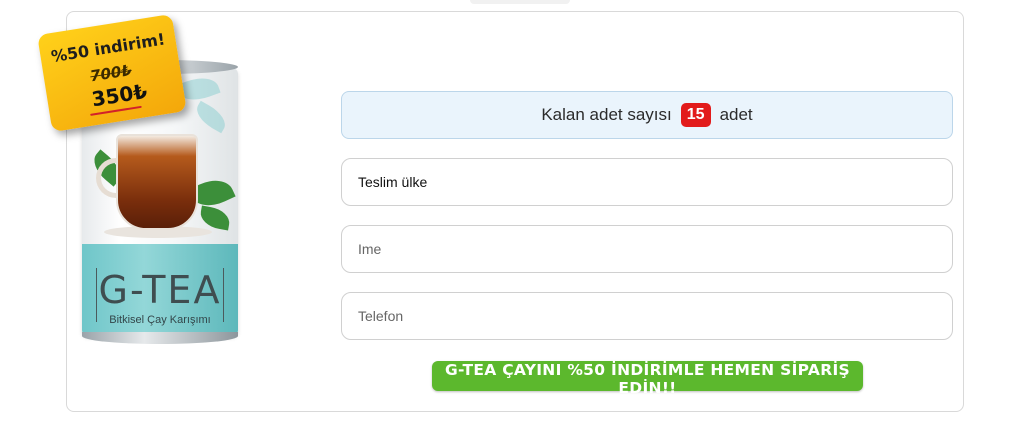 This screenshot has height=439, width=1024. Describe the element at coordinates (160, 290) in the screenshot. I see `brand-name: G-TEA` at that location.